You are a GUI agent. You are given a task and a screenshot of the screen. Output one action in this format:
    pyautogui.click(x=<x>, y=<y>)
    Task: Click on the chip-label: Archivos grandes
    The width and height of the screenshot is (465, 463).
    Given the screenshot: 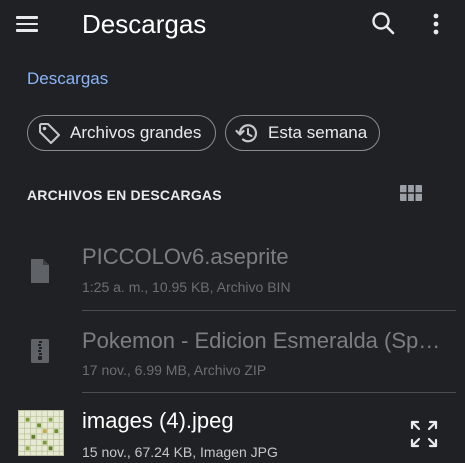 What is the action you would take?
    pyautogui.click(x=136, y=132)
    